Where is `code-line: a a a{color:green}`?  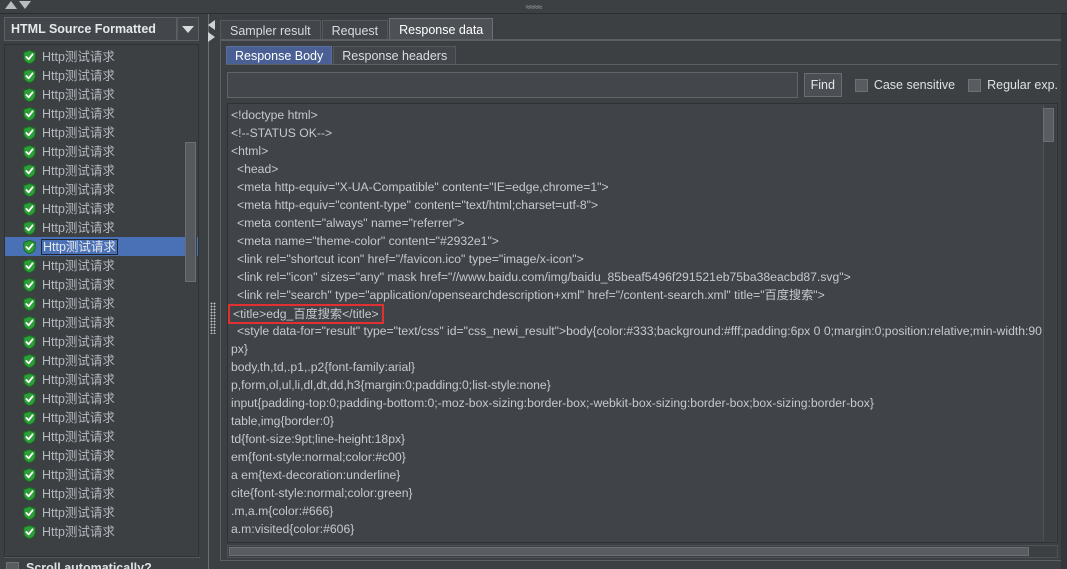
code-line: a a a{color:green} is located at coordinates (635, 540).